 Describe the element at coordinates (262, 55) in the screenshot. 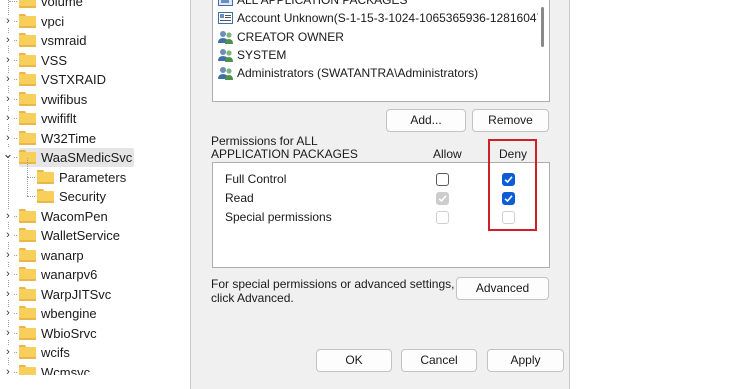

I see `user-name-label: SYSTEM` at that location.